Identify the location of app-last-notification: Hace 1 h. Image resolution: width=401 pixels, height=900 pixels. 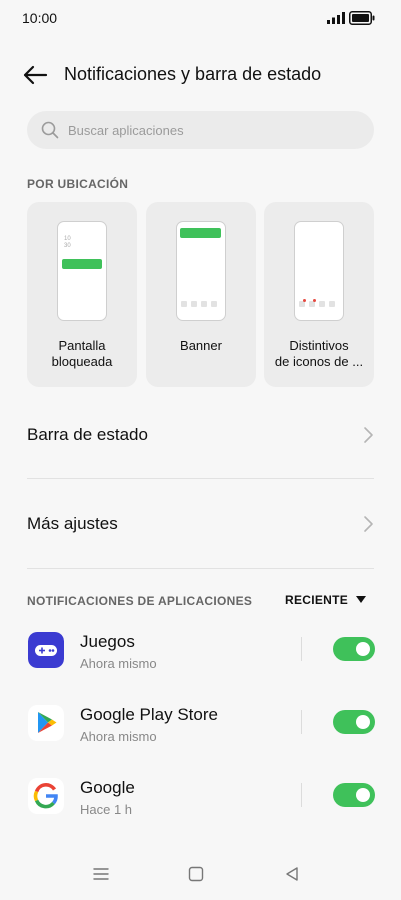
(106, 809).